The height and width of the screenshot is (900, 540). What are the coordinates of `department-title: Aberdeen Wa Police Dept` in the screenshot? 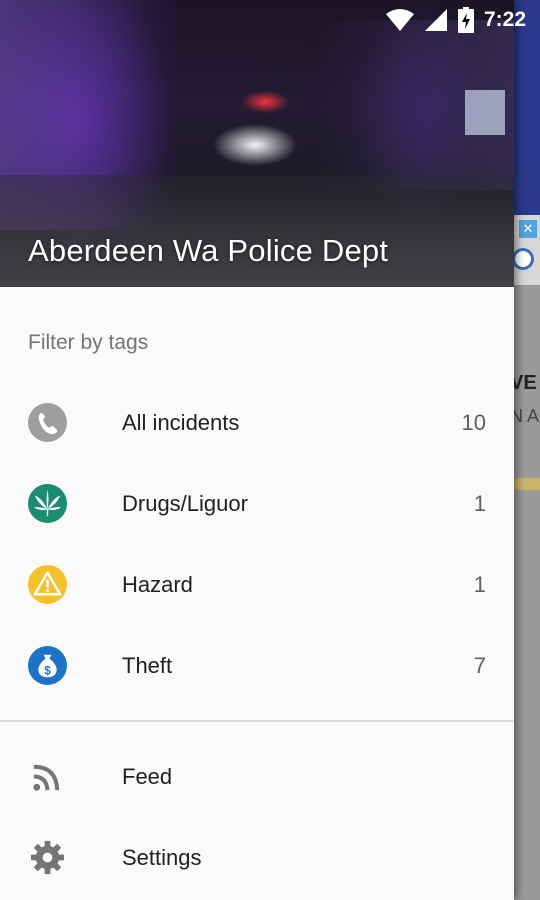 It's located at (208, 250).